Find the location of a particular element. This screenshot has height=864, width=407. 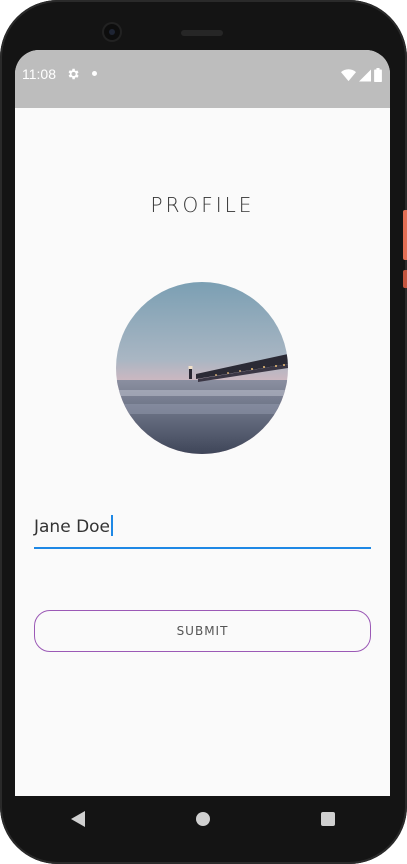

profile-avatar is located at coordinates (202, 368).